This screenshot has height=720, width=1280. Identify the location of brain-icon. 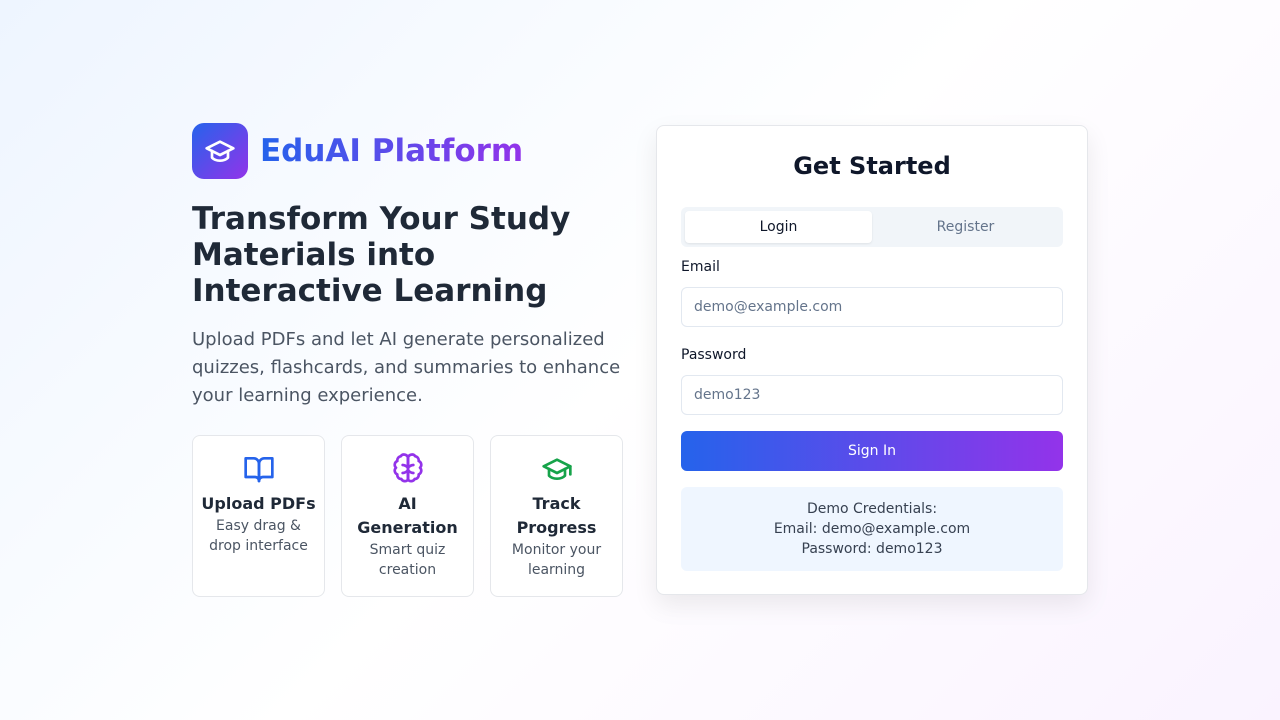
(407, 469).